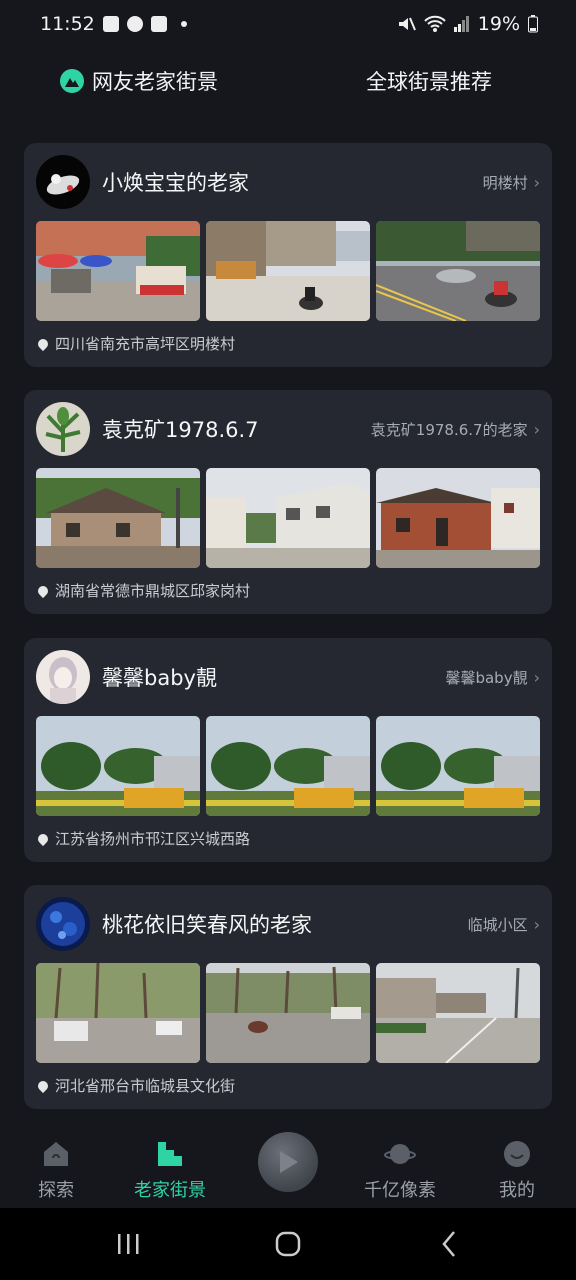  Describe the element at coordinates (435, 23) in the screenshot. I see `wifi-icon` at that location.